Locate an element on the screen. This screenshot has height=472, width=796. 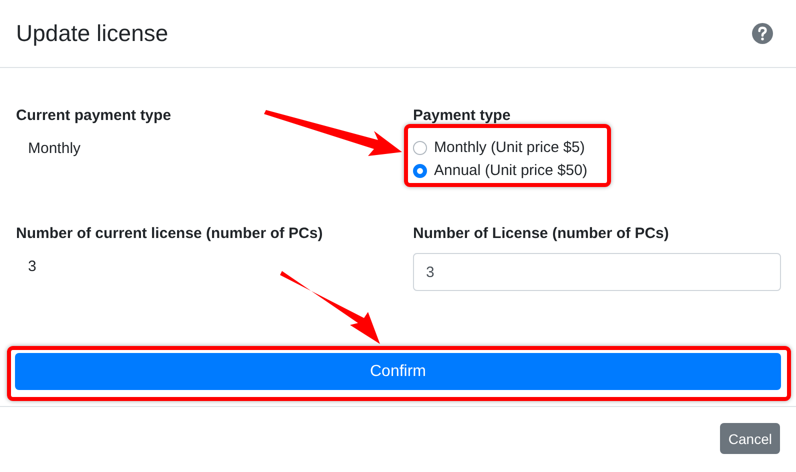
dialog-title: Update license is located at coordinates (92, 33).